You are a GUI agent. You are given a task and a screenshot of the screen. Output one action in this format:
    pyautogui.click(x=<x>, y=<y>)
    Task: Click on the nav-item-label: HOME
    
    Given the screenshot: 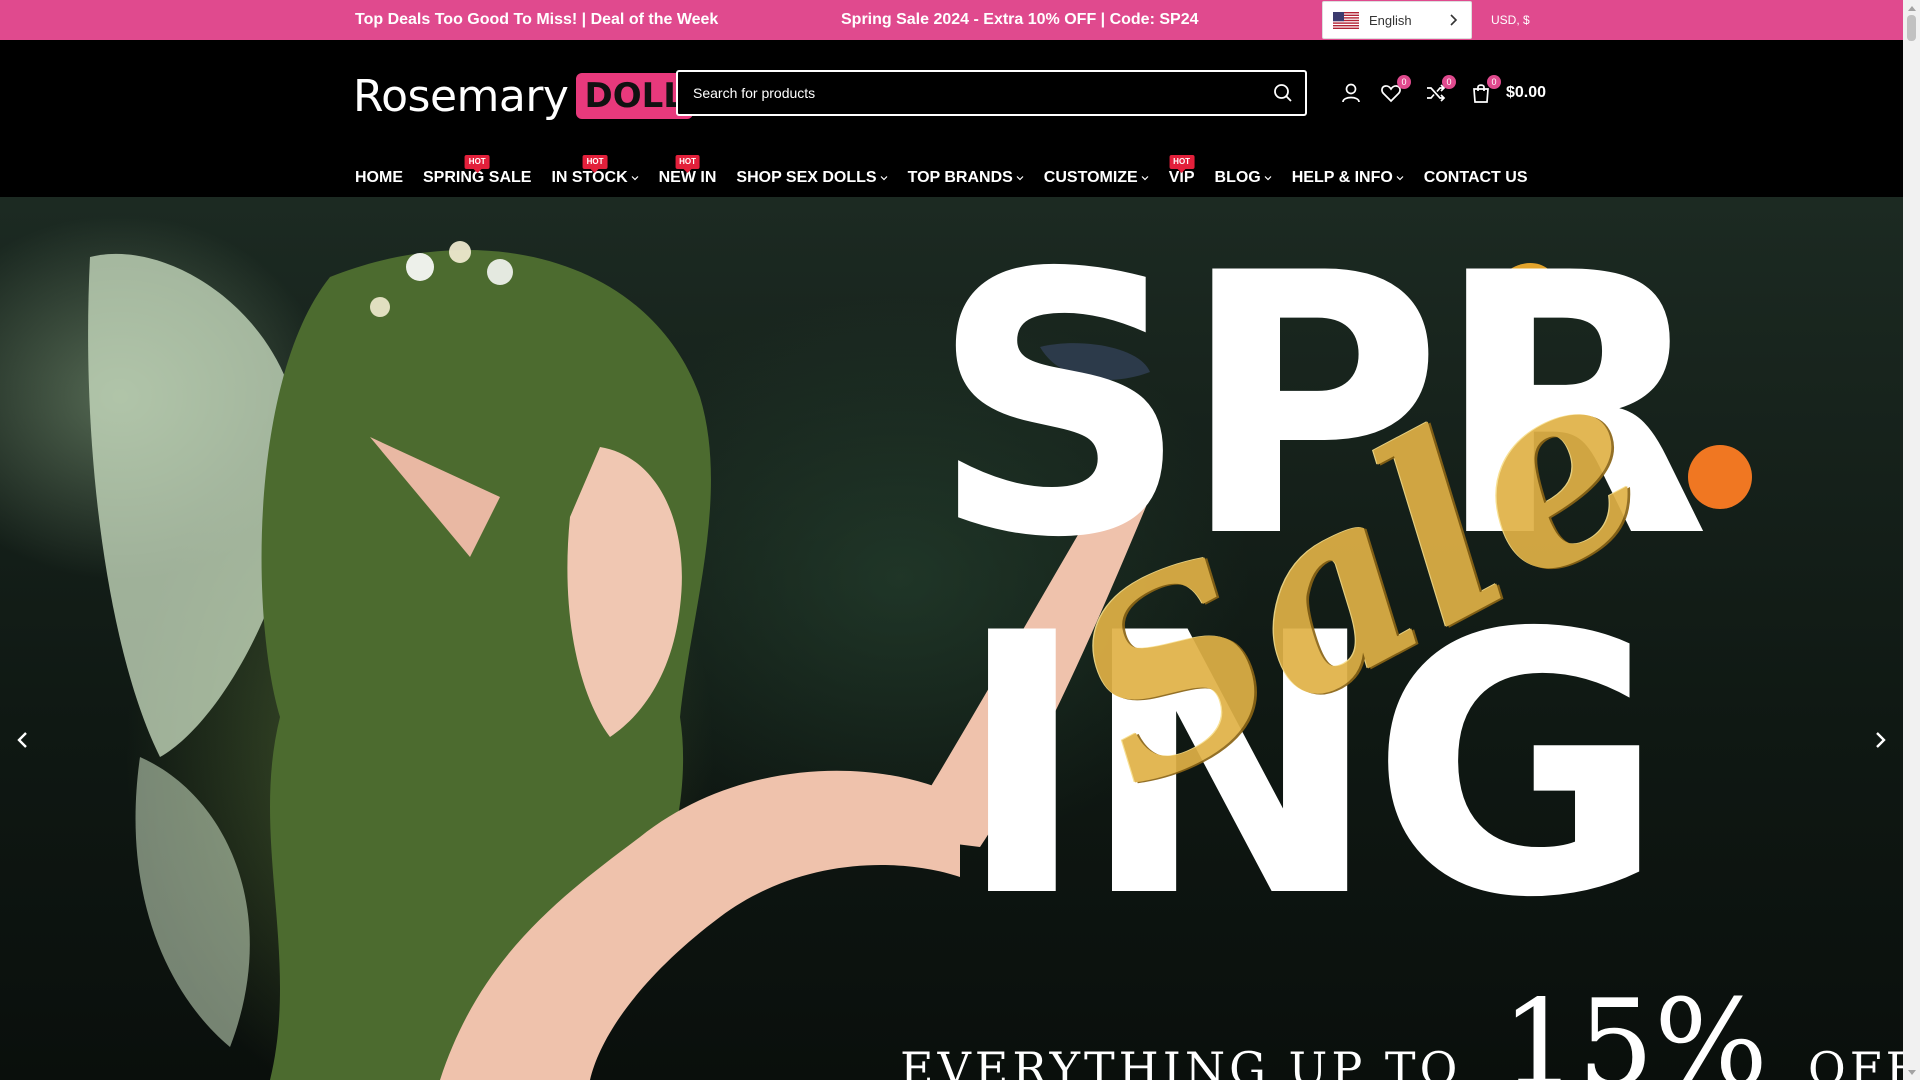 What is the action you would take?
    pyautogui.click(x=379, y=177)
    